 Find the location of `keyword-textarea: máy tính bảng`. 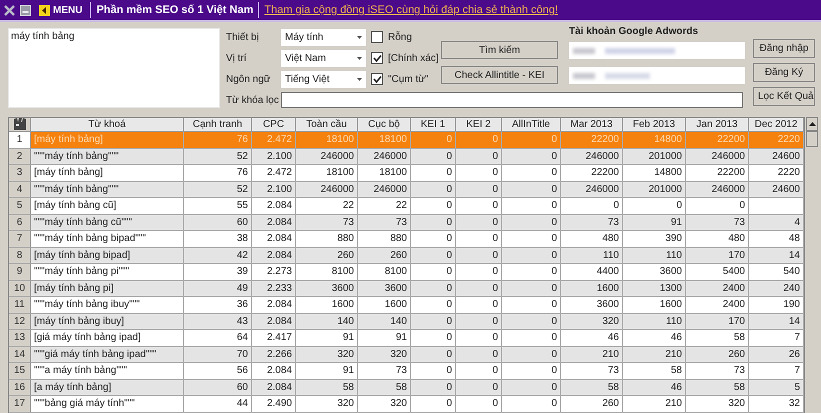

keyword-textarea: máy tính bảng is located at coordinates (114, 68).